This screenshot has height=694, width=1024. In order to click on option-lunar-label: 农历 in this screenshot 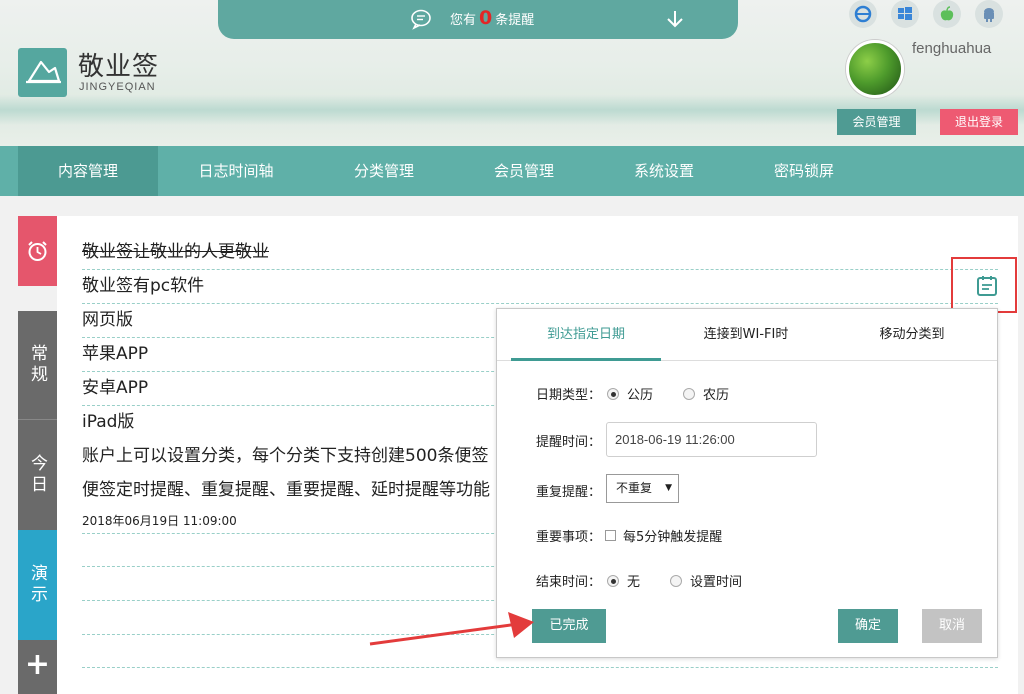, I will do `click(716, 395)`.